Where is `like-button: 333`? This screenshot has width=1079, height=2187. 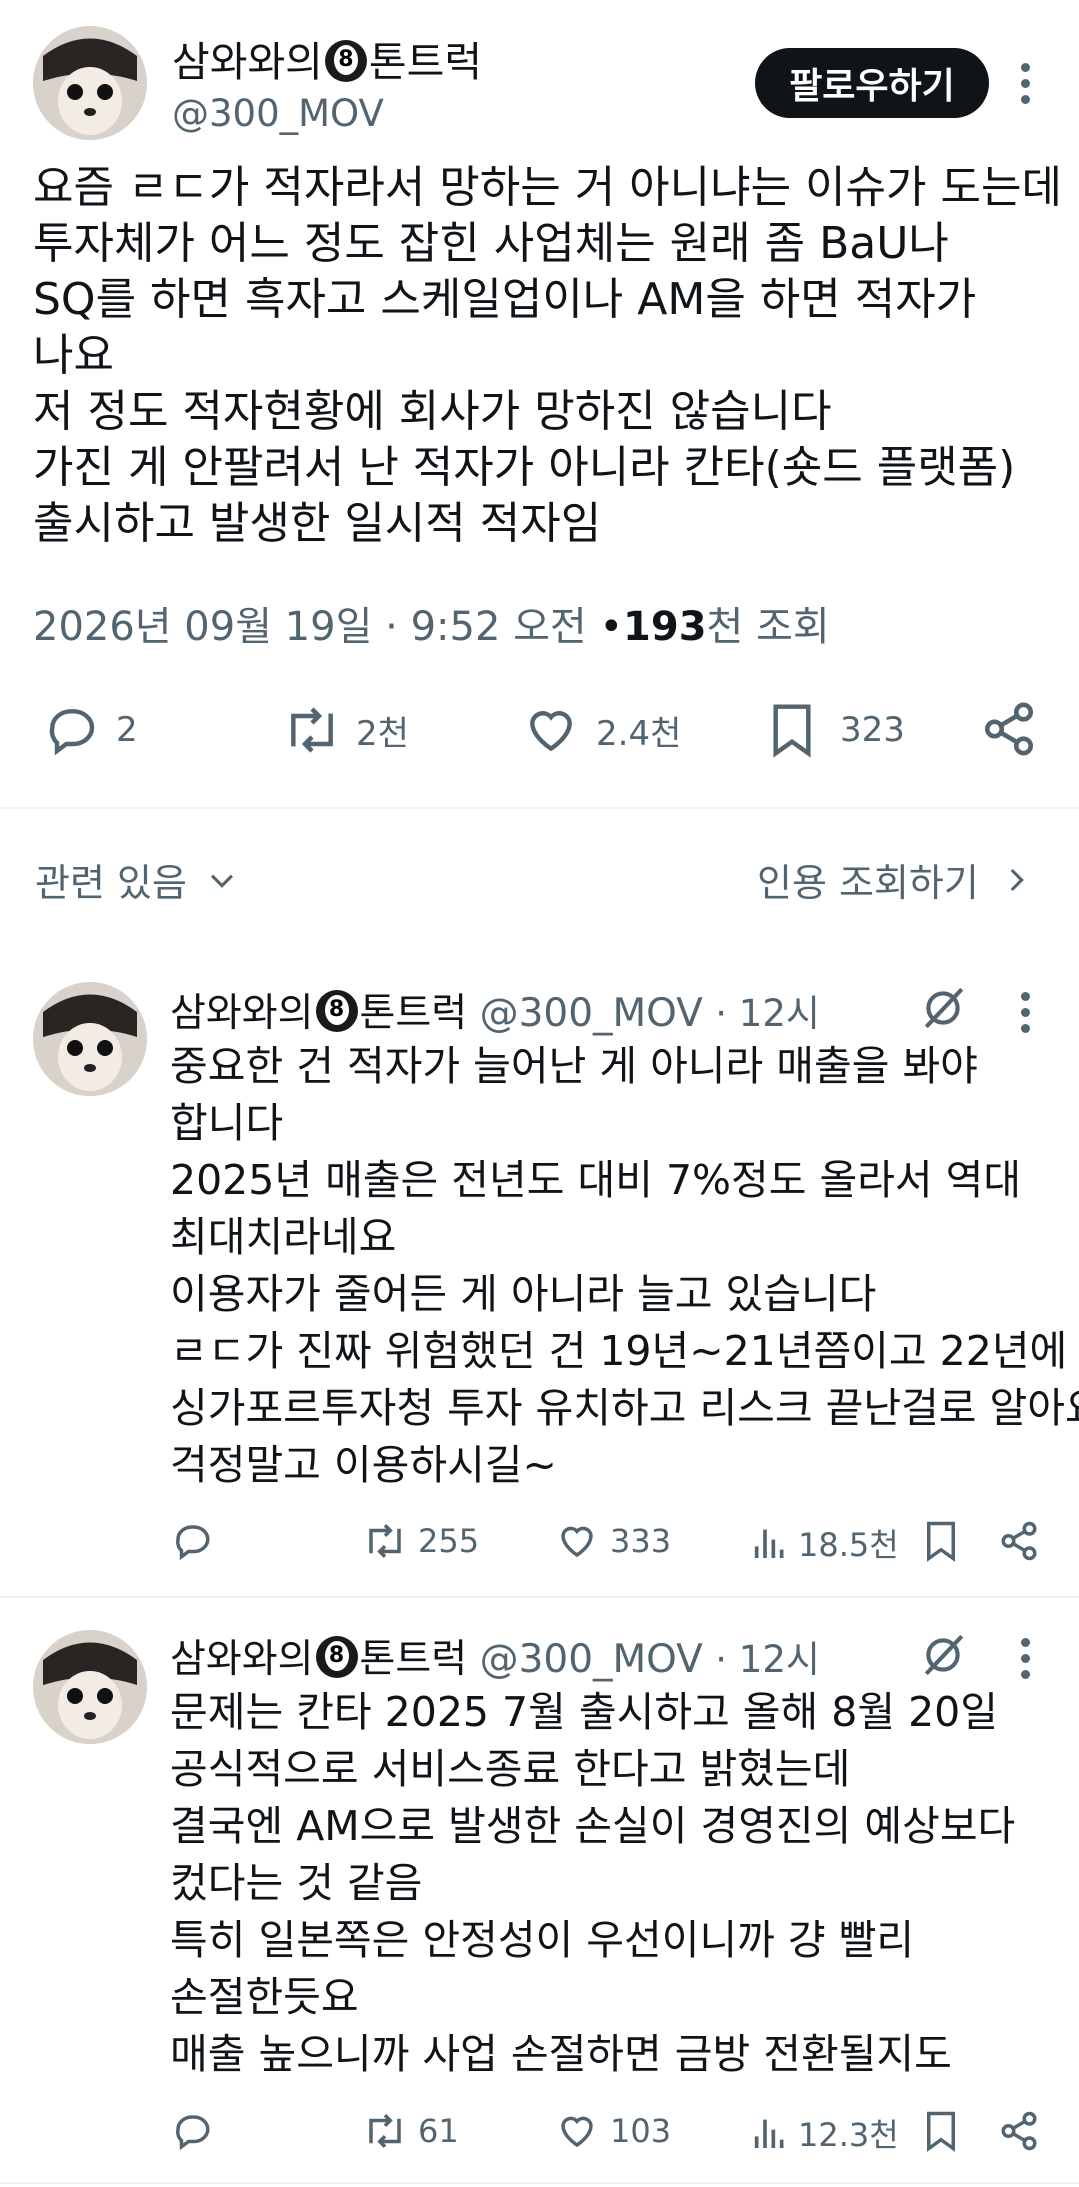 like-button: 333 is located at coordinates (612, 1541).